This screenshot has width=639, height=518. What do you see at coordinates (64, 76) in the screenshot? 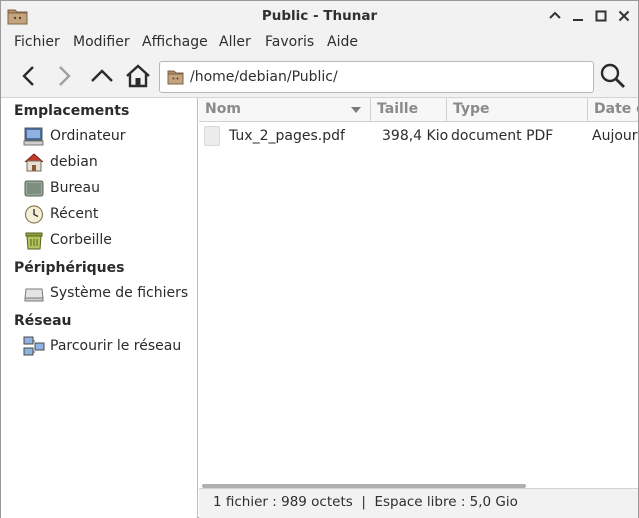
I see `forward-button` at bounding box center [64, 76].